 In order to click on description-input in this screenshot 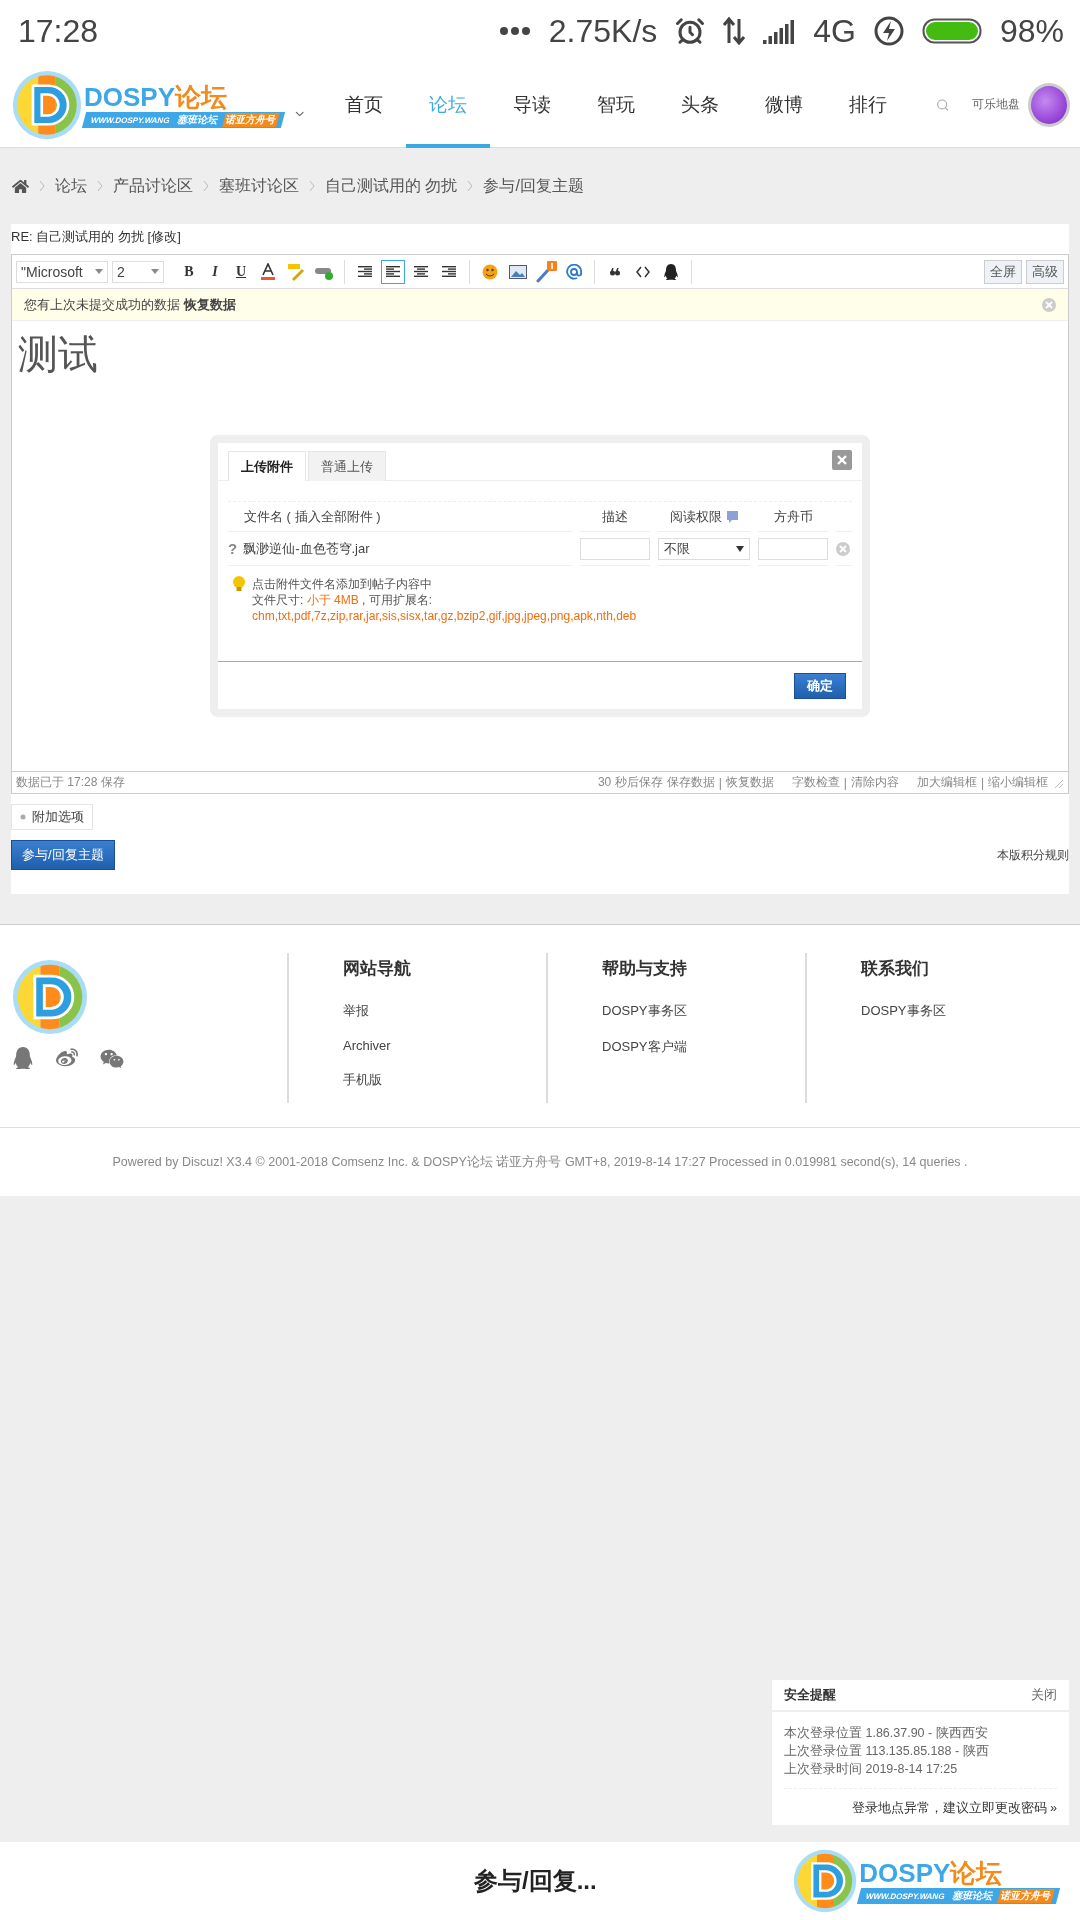, I will do `click(615, 548)`.